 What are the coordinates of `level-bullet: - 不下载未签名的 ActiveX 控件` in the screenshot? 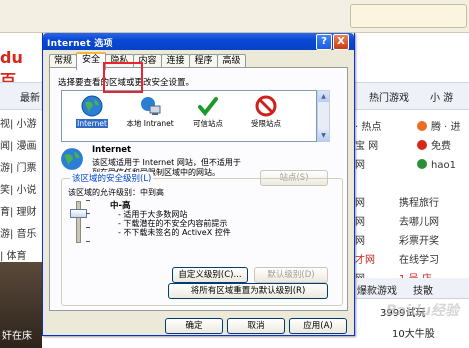 It's located at (174, 232).